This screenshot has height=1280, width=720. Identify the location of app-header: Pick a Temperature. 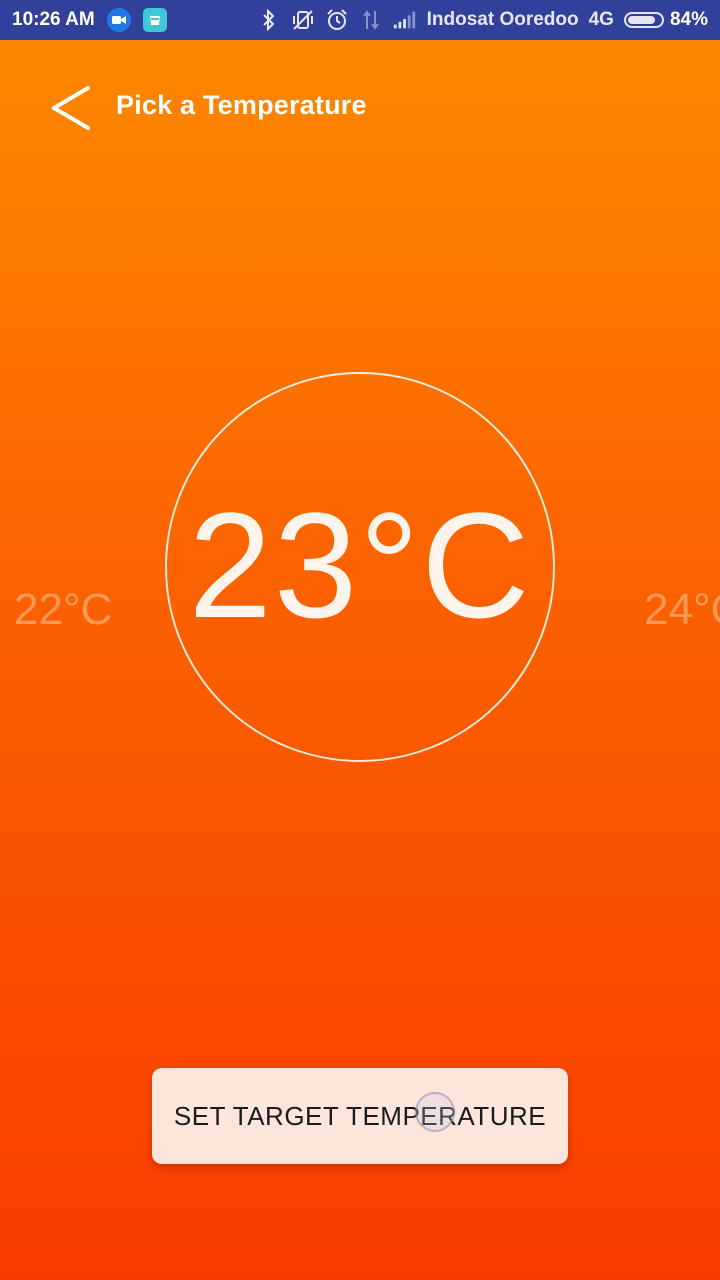
(360, 108).